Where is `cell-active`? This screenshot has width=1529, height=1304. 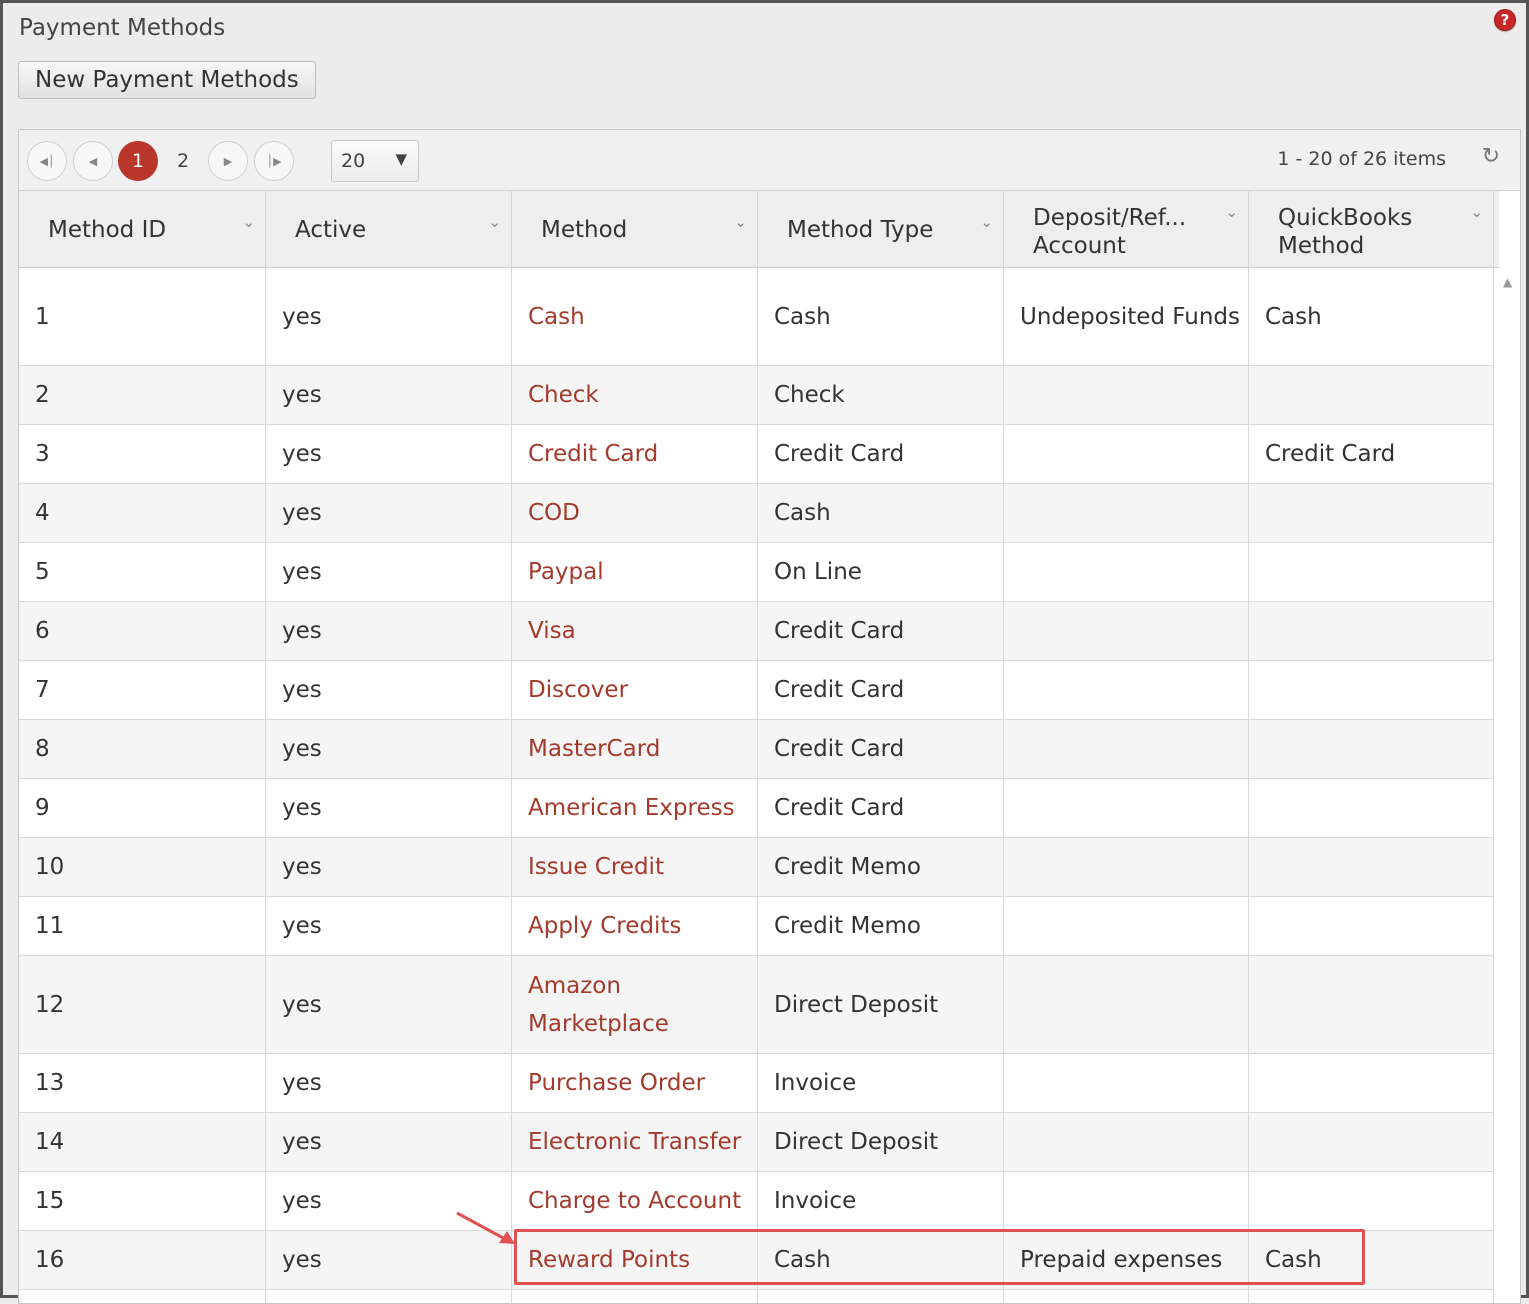 cell-active is located at coordinates (389, 1296).